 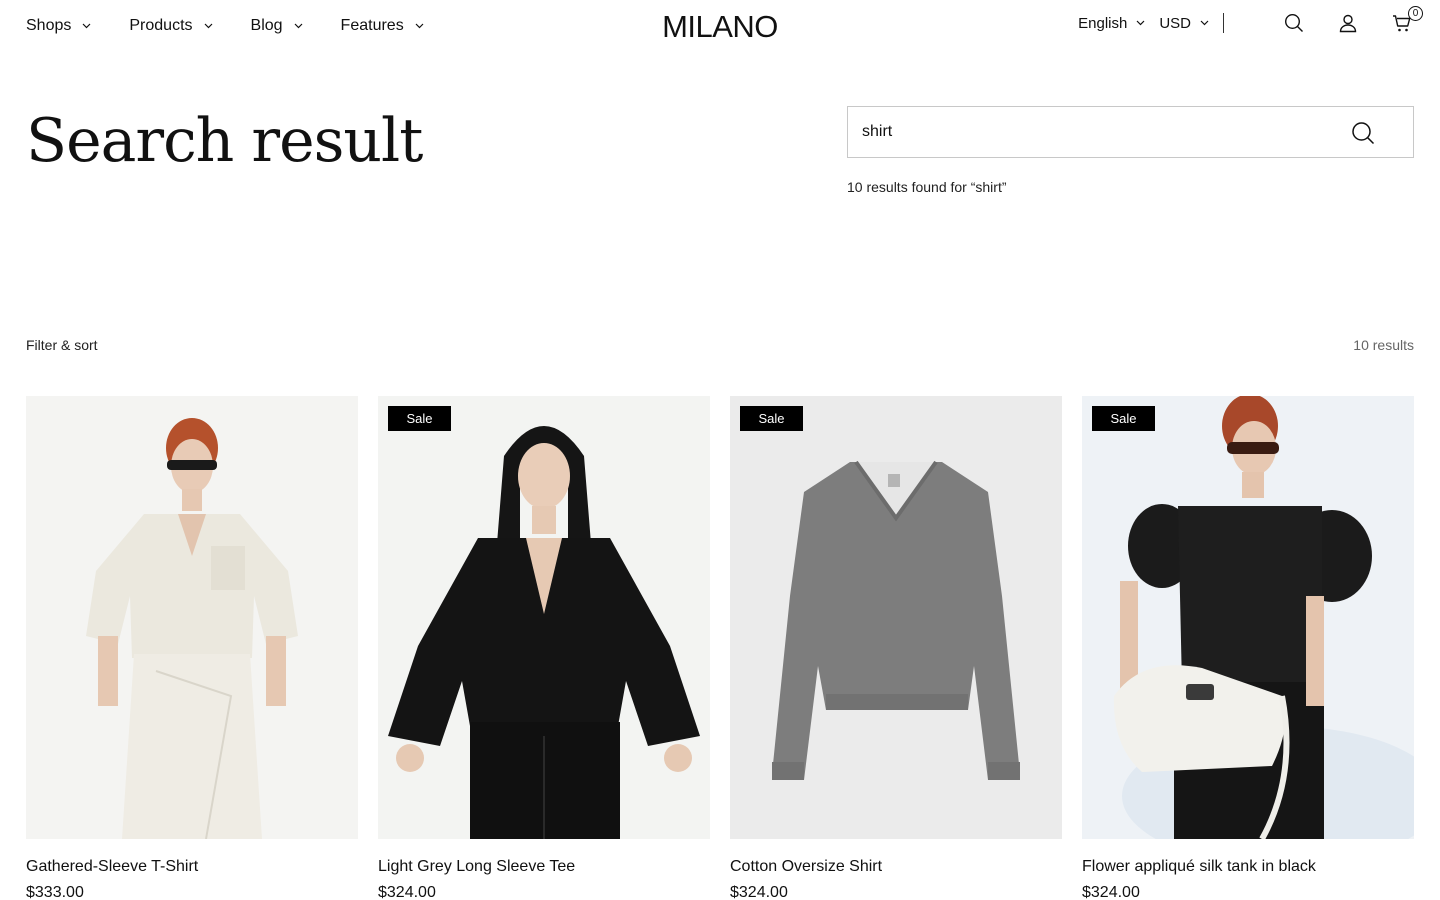 I want to click on nav-products-label: Products, so click(x=161, y=25).